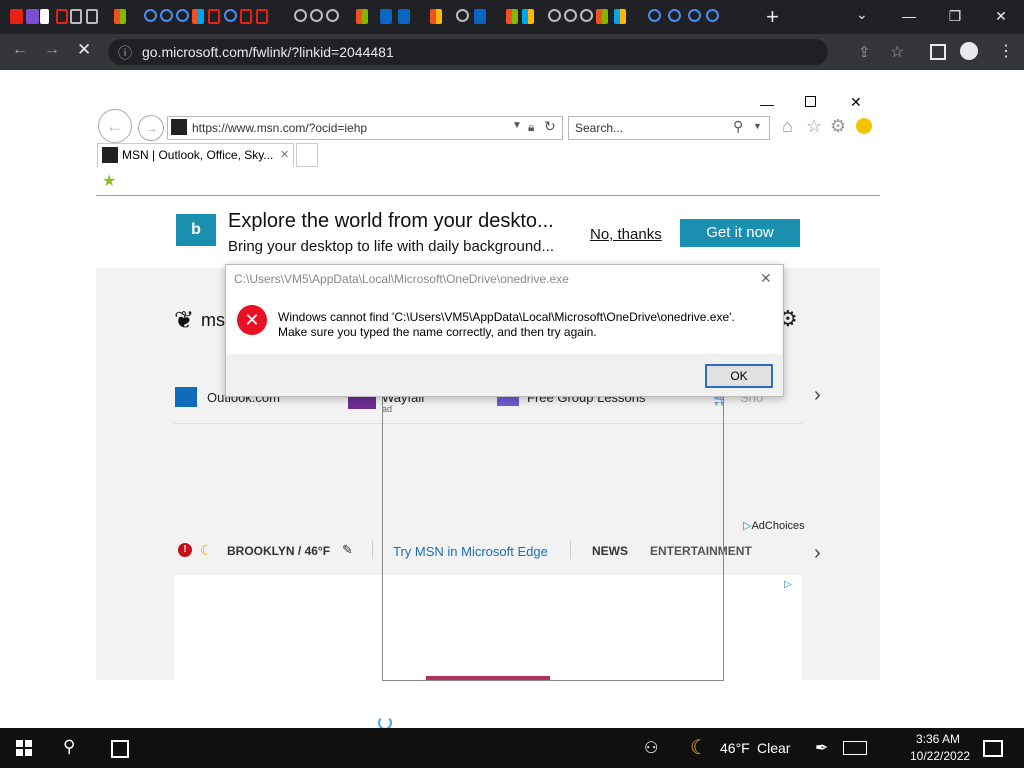  What do you see at coordinates (185, 550) in the screenshot?
I see `weather-alert-icon: !` at bounding box center [185, 550].